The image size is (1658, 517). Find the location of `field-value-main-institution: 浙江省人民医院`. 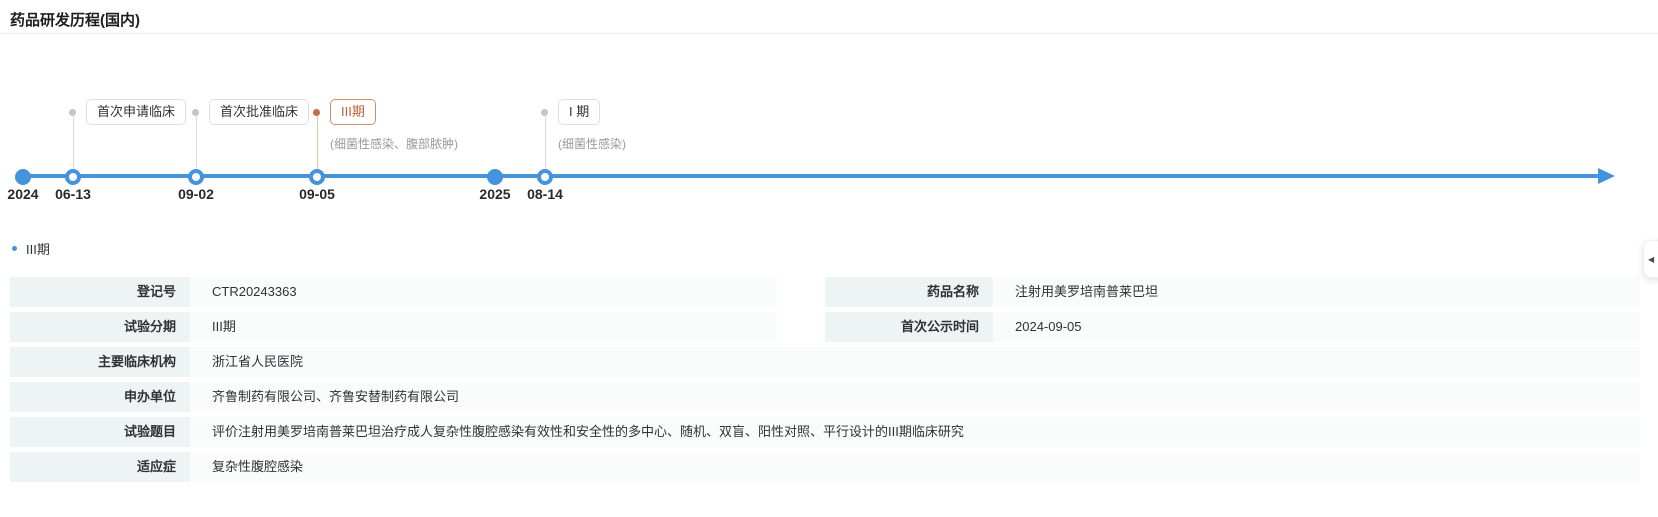

field-value-main-institution: 浙江省人民医院 is located at coordinates (915, 362).